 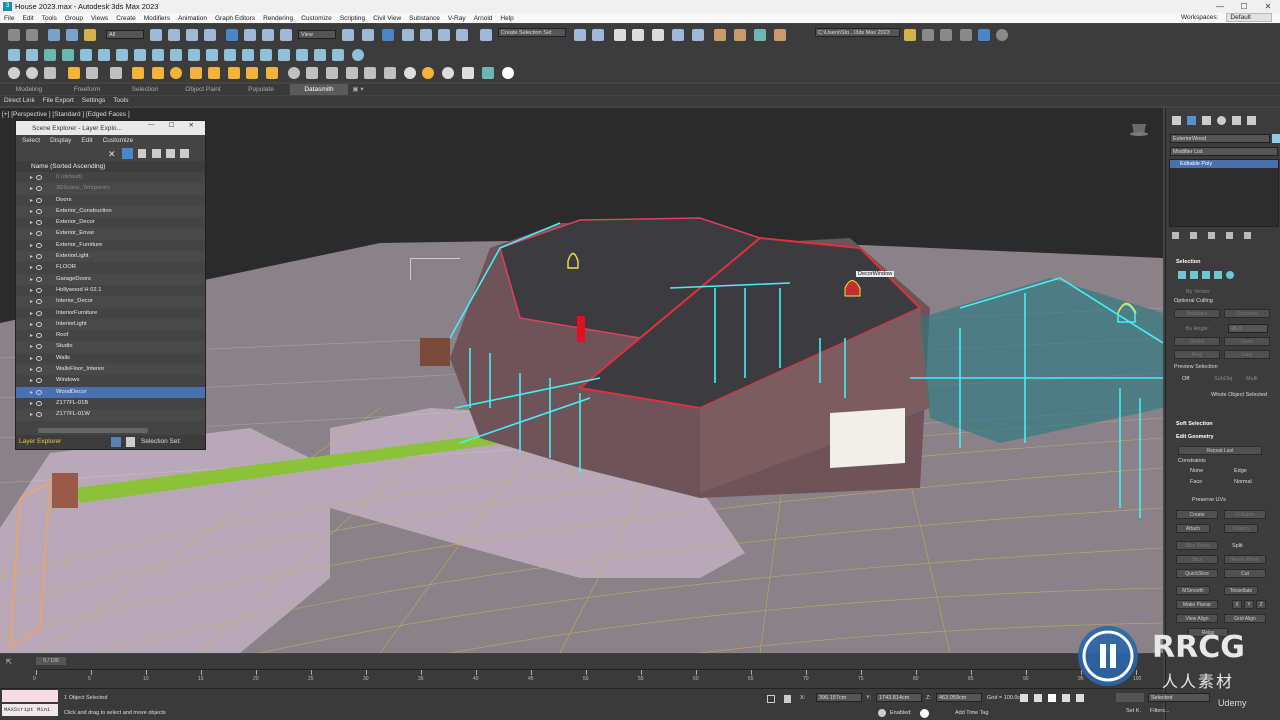 What do you see at coordinates (1223, 379) in the screenshot?
I see `preview-subobj-radio: SubObj` at bounding box center [1223, 379].